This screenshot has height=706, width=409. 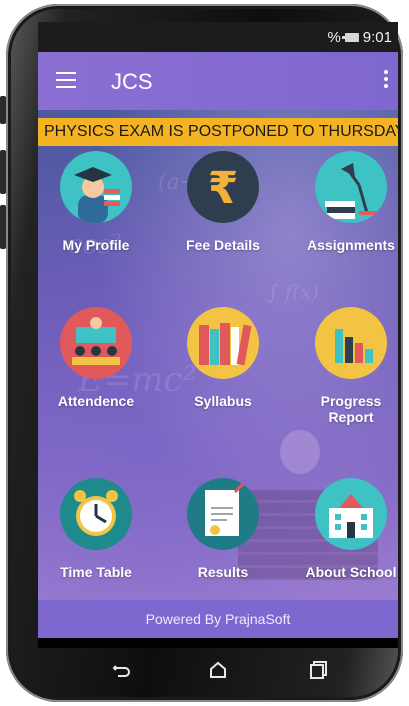 I want to click on power-button, so click(x=3, y=227).